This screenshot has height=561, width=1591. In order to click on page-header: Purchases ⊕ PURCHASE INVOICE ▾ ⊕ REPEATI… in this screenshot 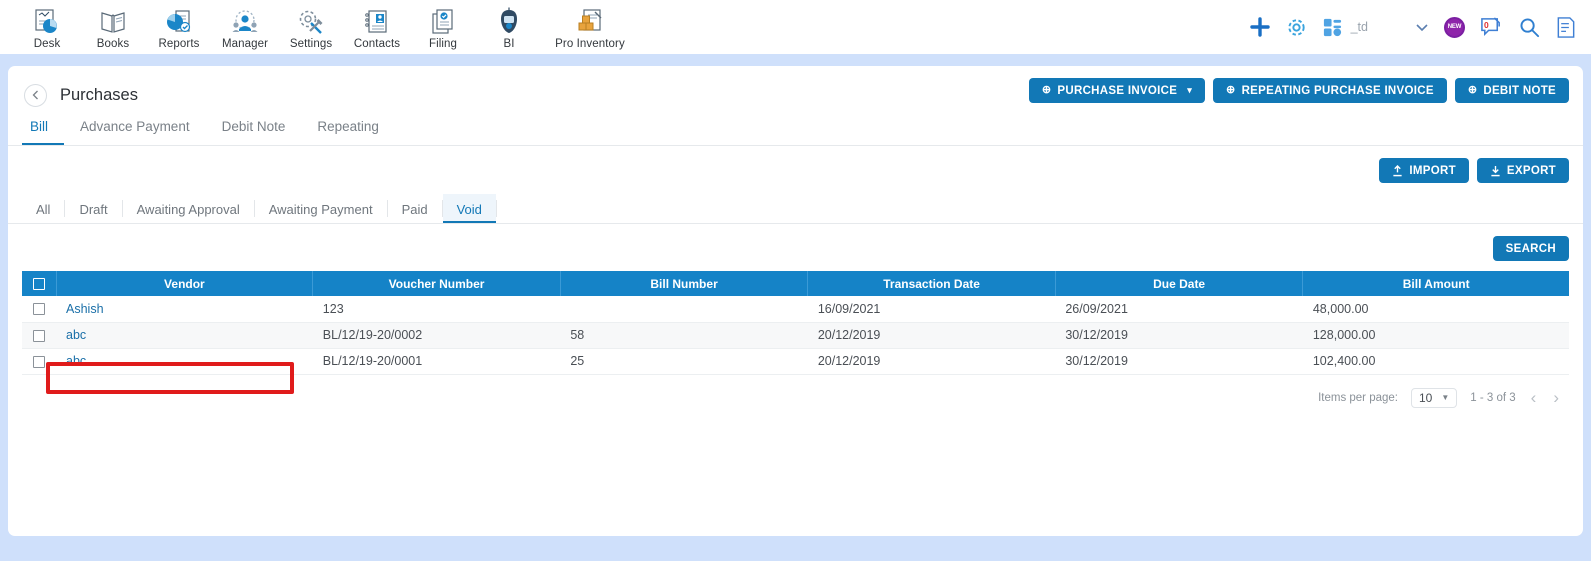, I will do `click(795, 88)`.